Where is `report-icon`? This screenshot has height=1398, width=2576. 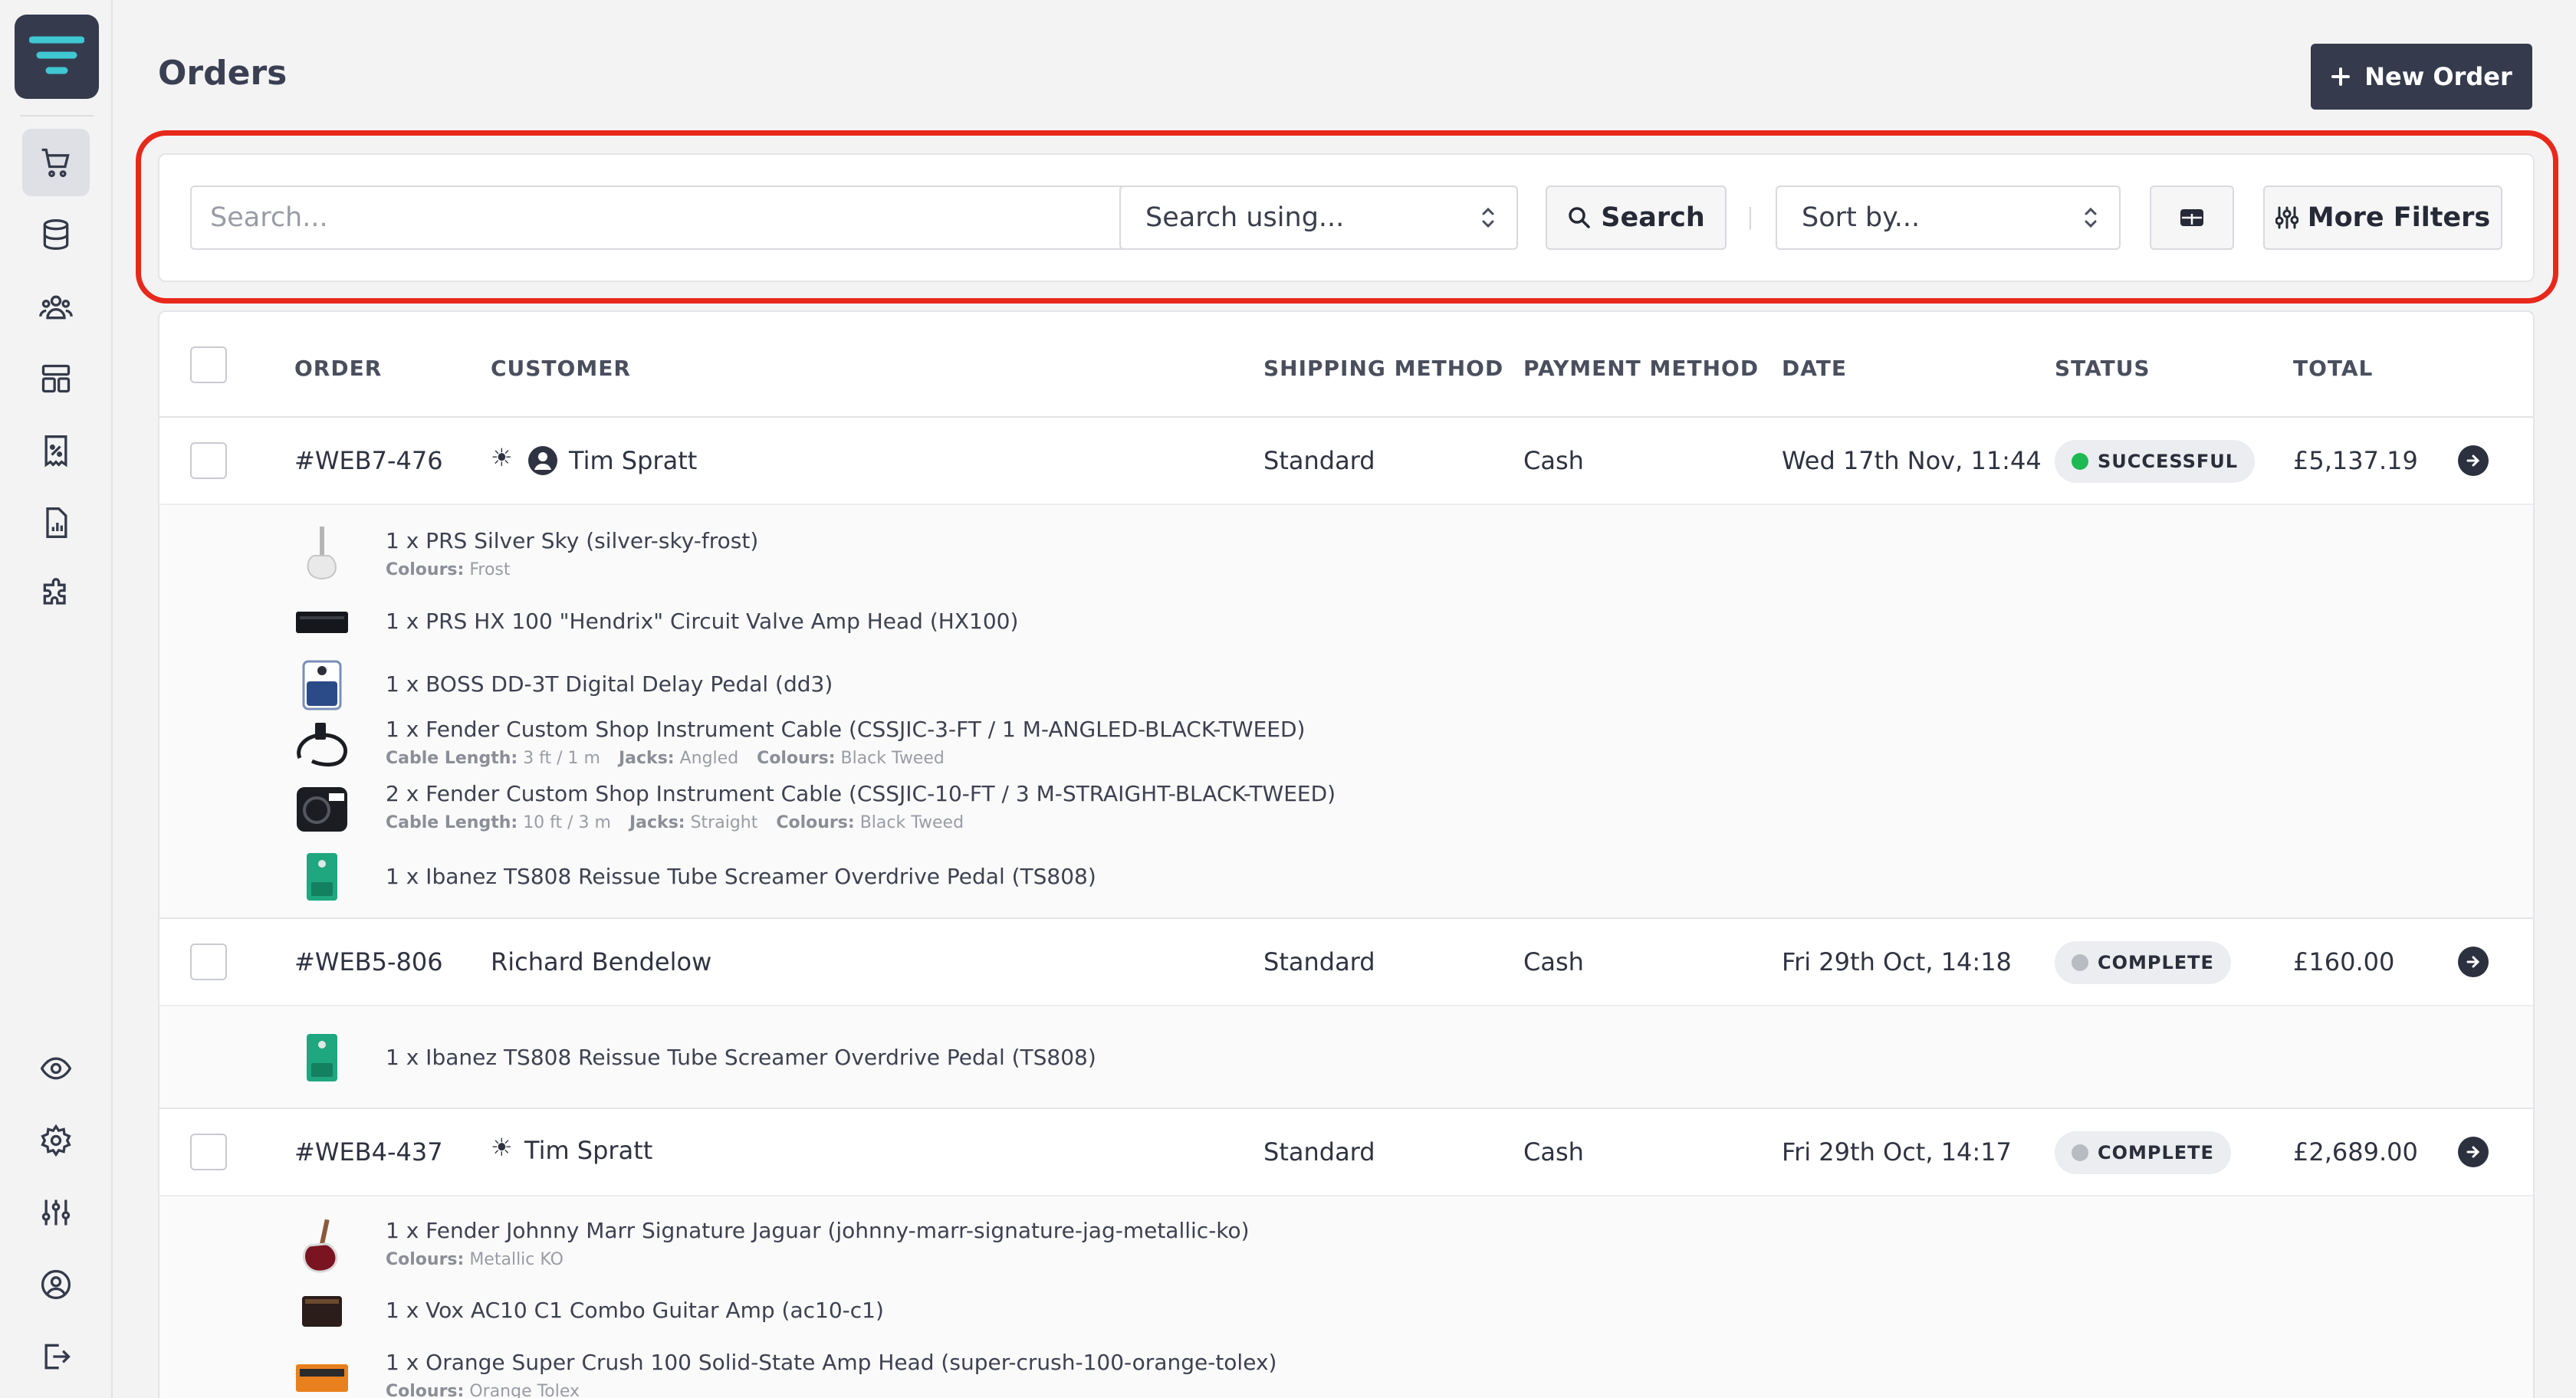
report-icon is located at coordinates (57, 522).